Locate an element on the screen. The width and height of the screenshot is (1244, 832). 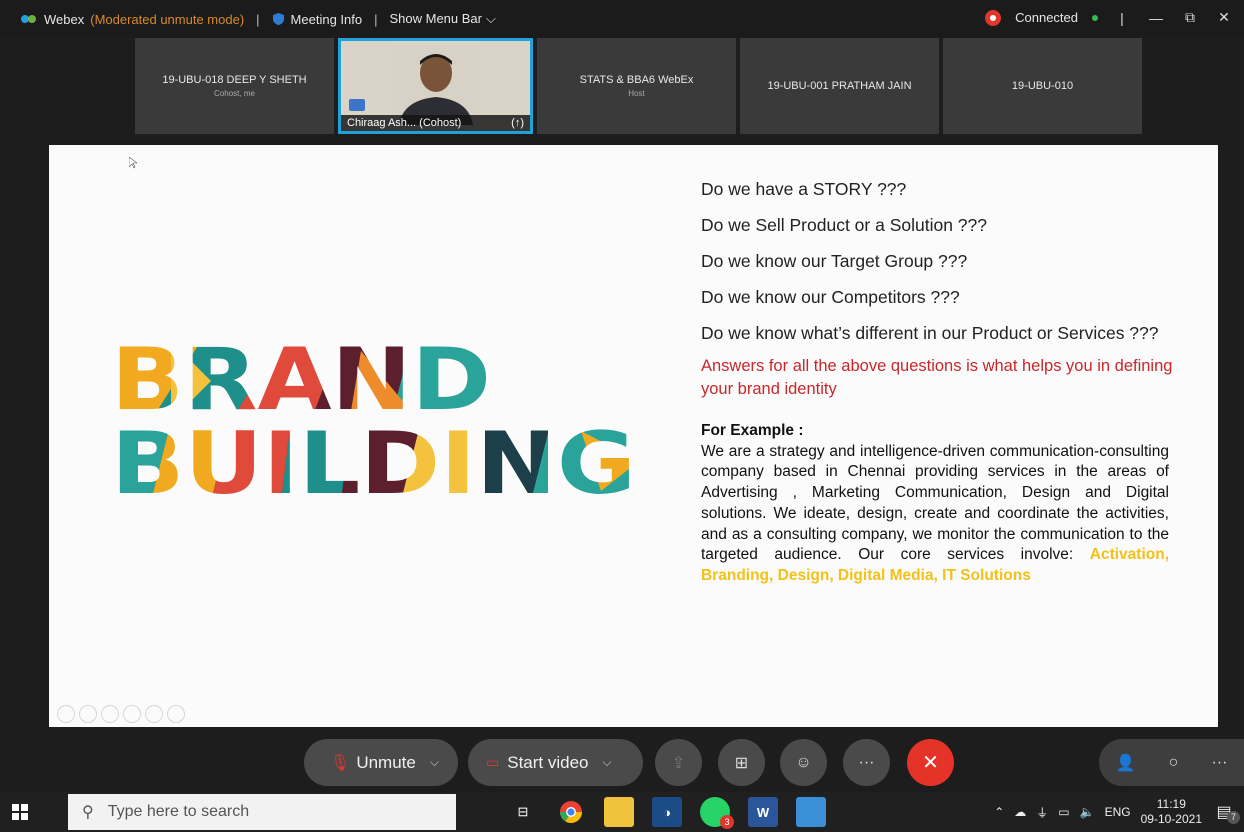
participant-tile: STATS & BBA6 WebEx Host is located at coordinates (636, 86).